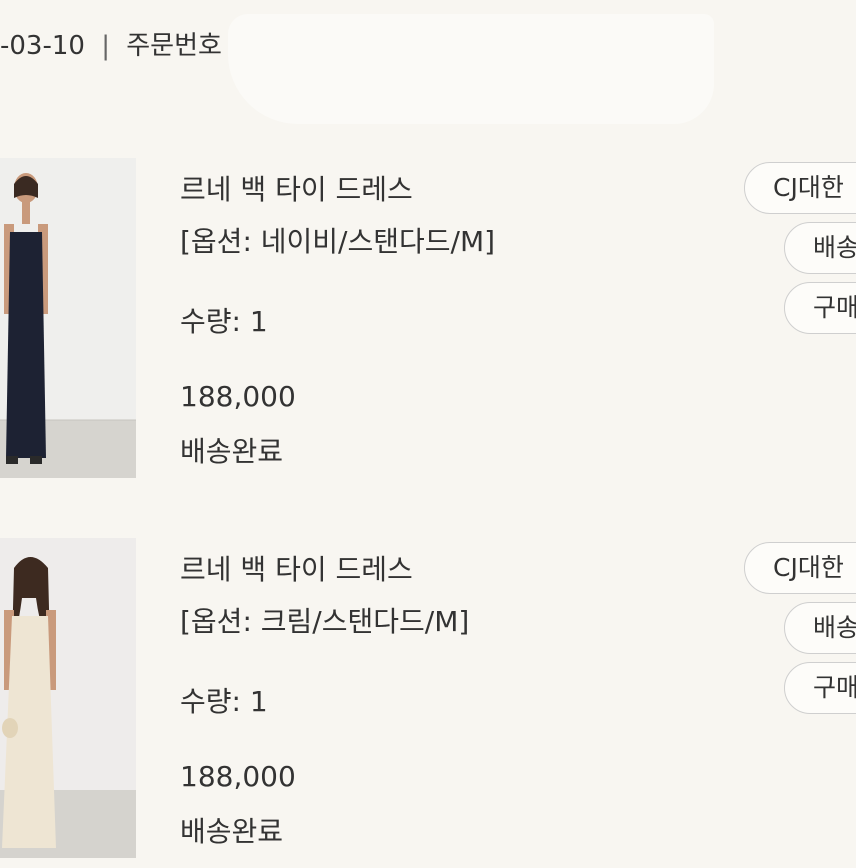 This screenshot has height=868, width=856. Describe the element at coordinates (68, 698) in the screenshot. I see `product-image-cream-dress` at that location.